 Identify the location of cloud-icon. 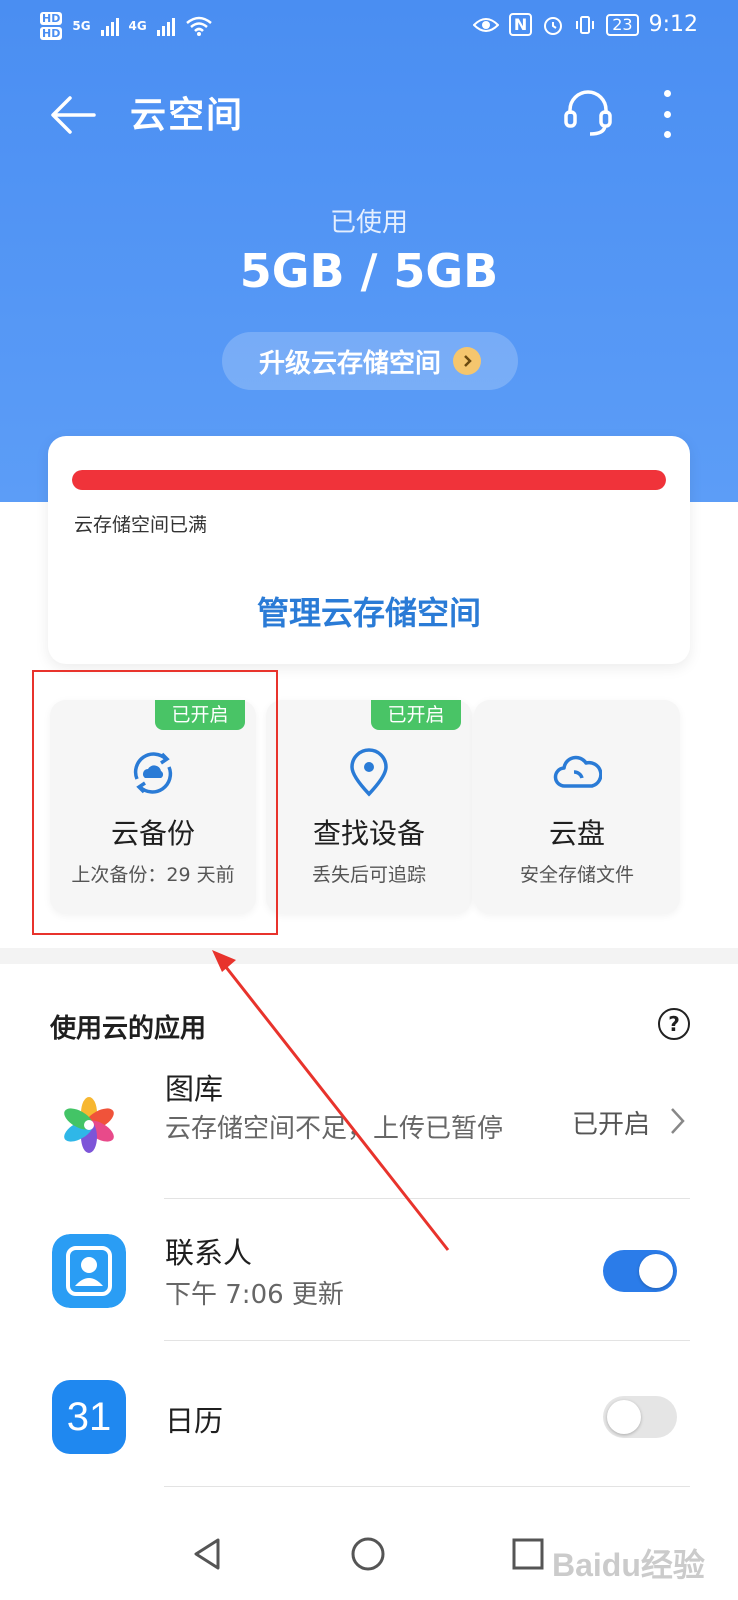
(577, 771).